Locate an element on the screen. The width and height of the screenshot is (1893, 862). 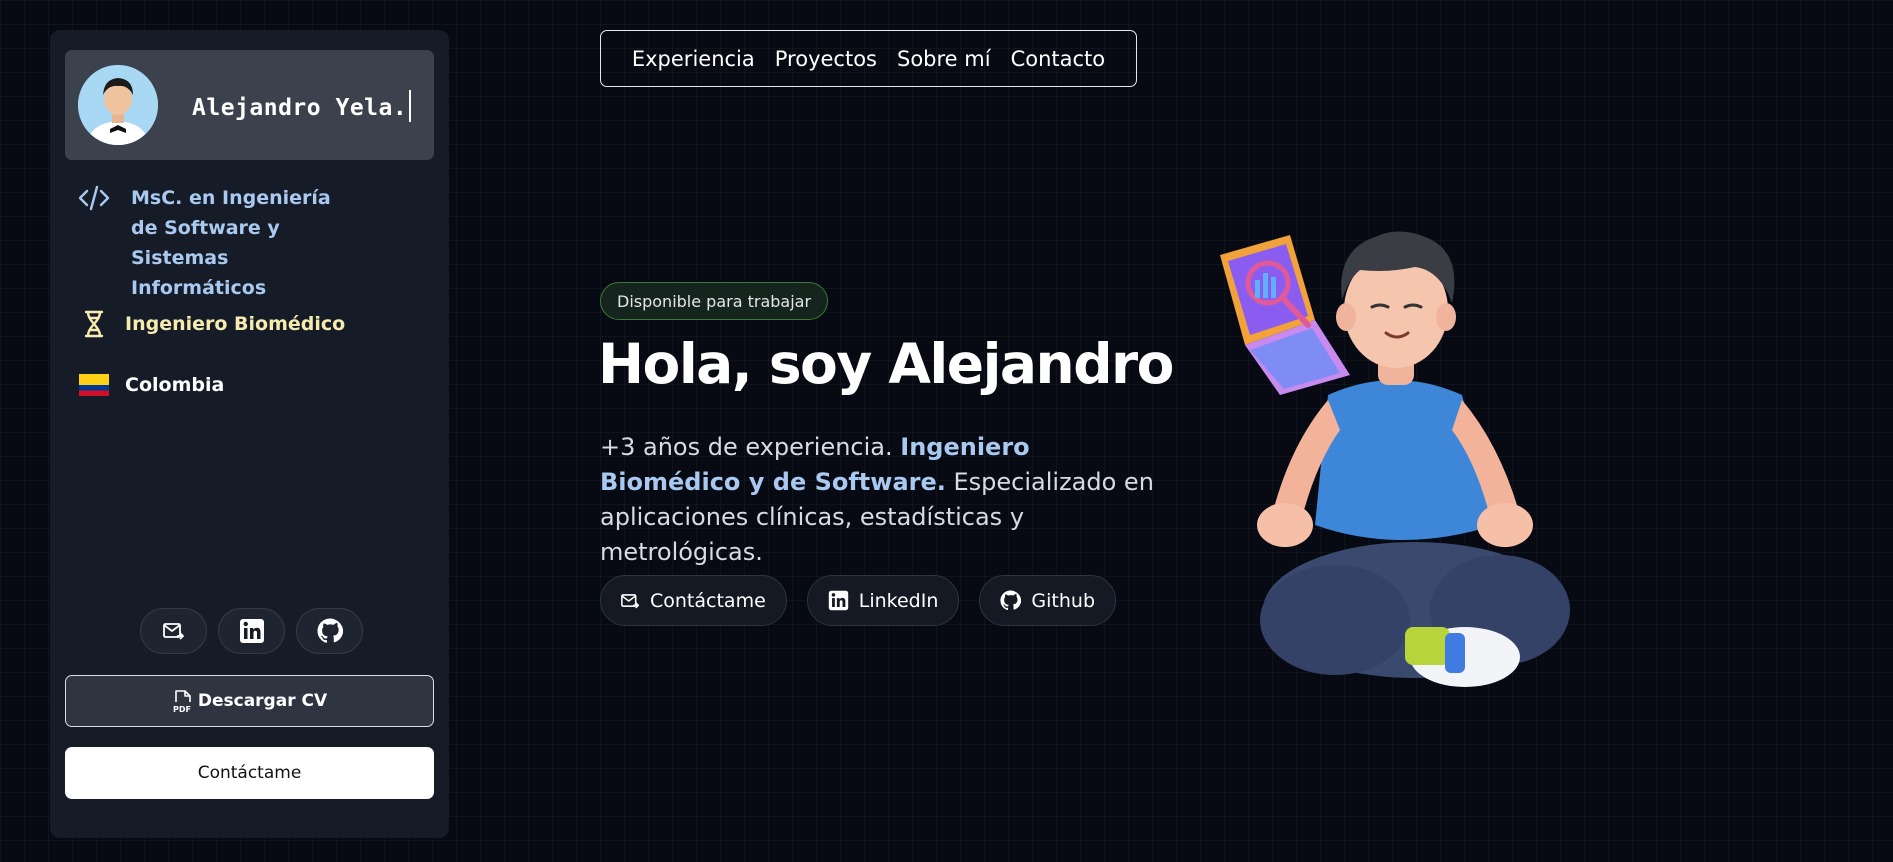
country-label: Colombia is located at coordinates (175, 385).